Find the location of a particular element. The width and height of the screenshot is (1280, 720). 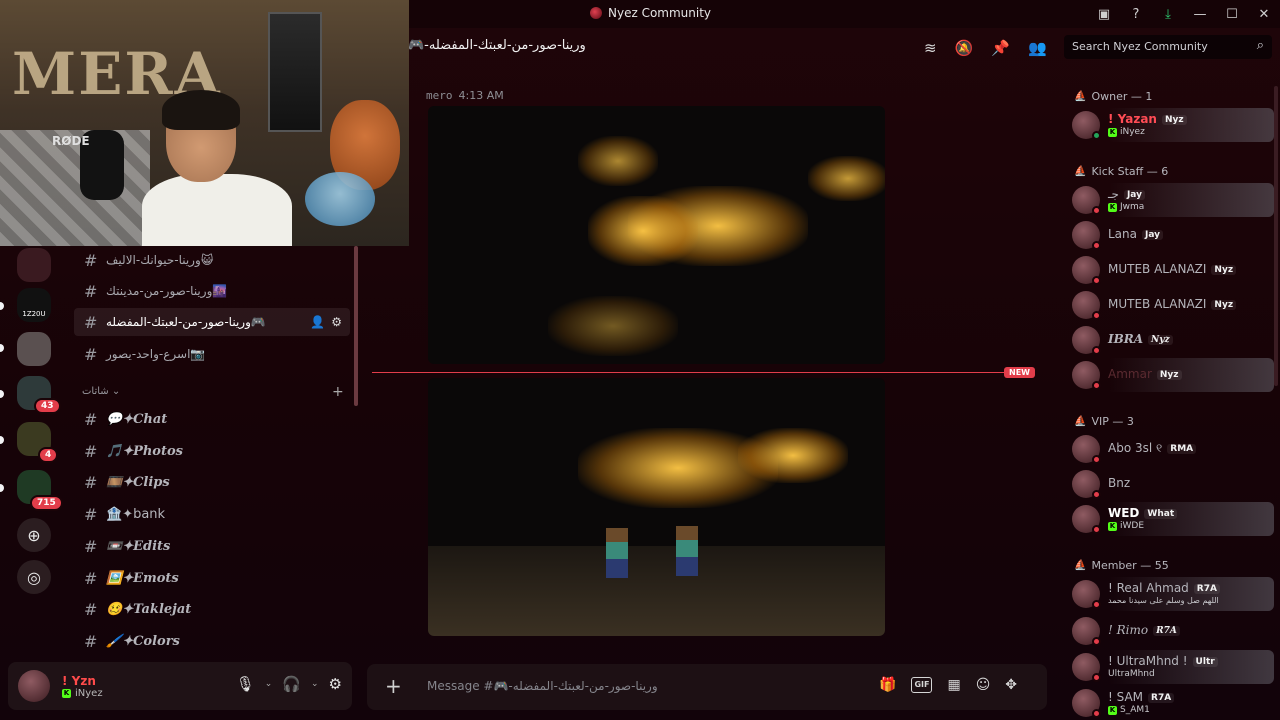

channel-item-active: # 🎮ورينا-صور-من-لعبتك-المفضله 👤 ⚙ is located at coordinates (212, 322).